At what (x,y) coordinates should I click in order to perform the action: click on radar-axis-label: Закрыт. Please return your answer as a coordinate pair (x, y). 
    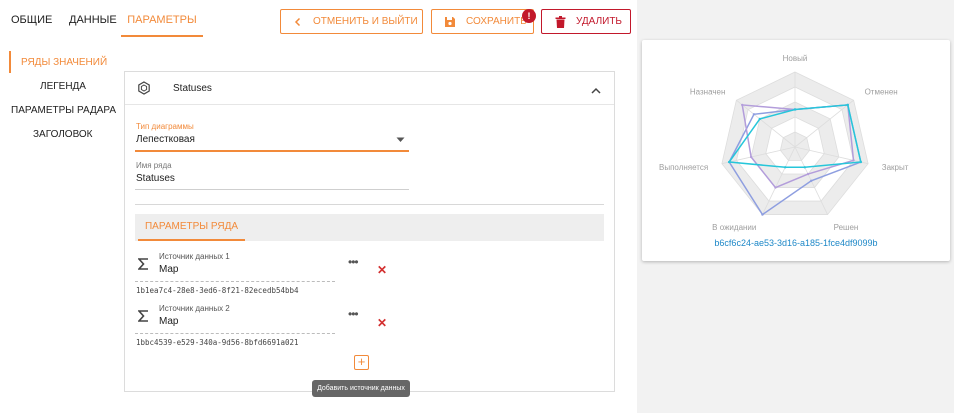
    Looking at the image, I should click on (895, 167).